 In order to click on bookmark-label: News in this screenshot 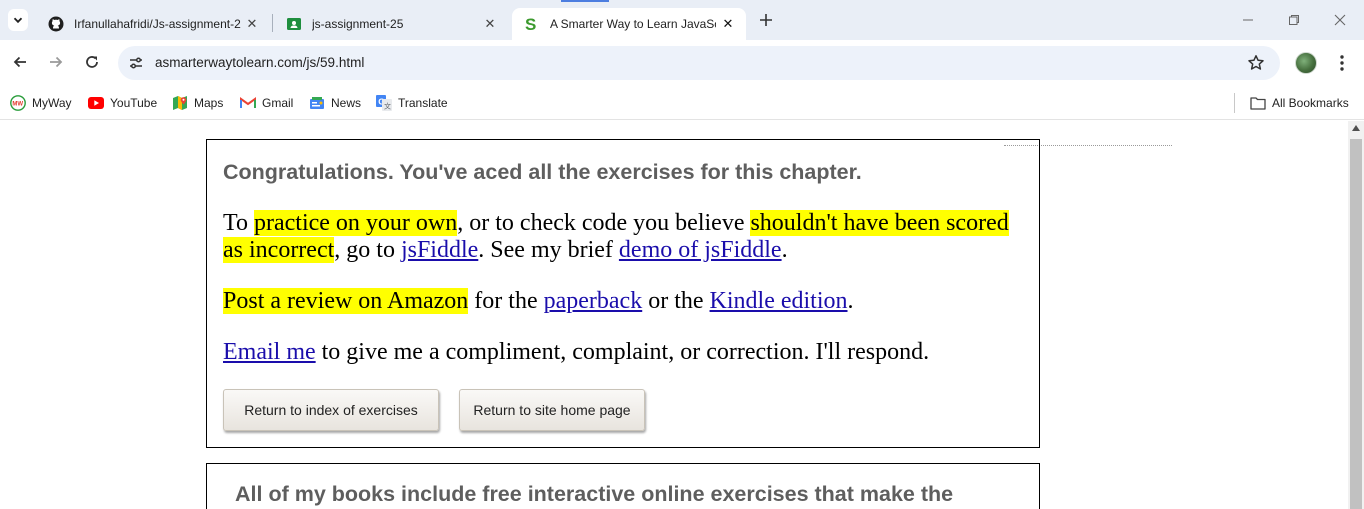, I will do `click(346, 103)`.